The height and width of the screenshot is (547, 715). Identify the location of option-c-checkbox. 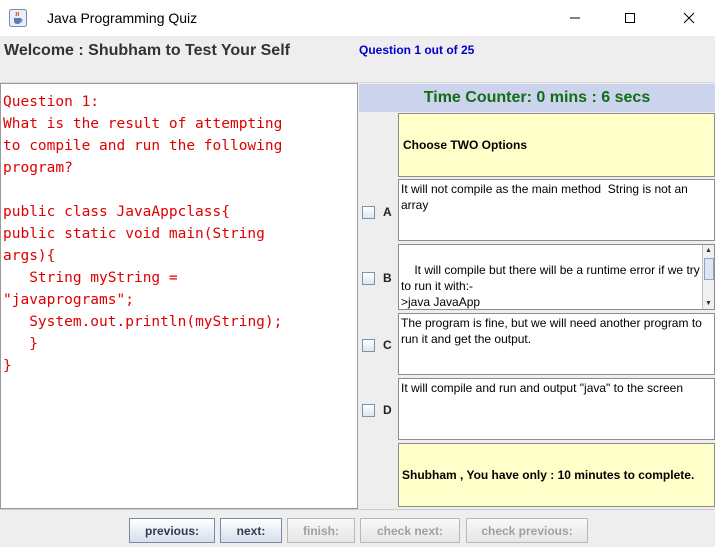
(368, 345).